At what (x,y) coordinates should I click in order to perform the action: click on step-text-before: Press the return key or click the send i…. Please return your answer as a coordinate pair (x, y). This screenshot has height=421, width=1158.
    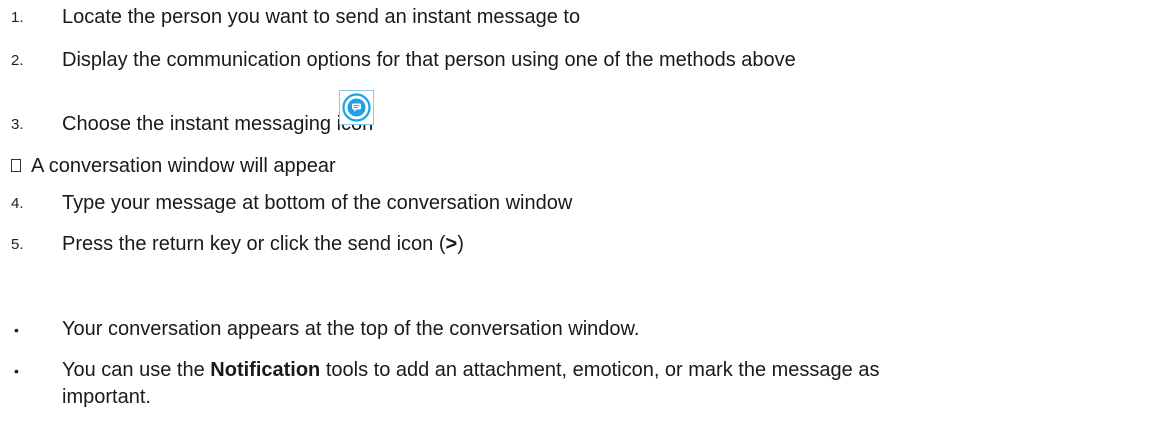
    Looking at the image, I should click on (254, 244).